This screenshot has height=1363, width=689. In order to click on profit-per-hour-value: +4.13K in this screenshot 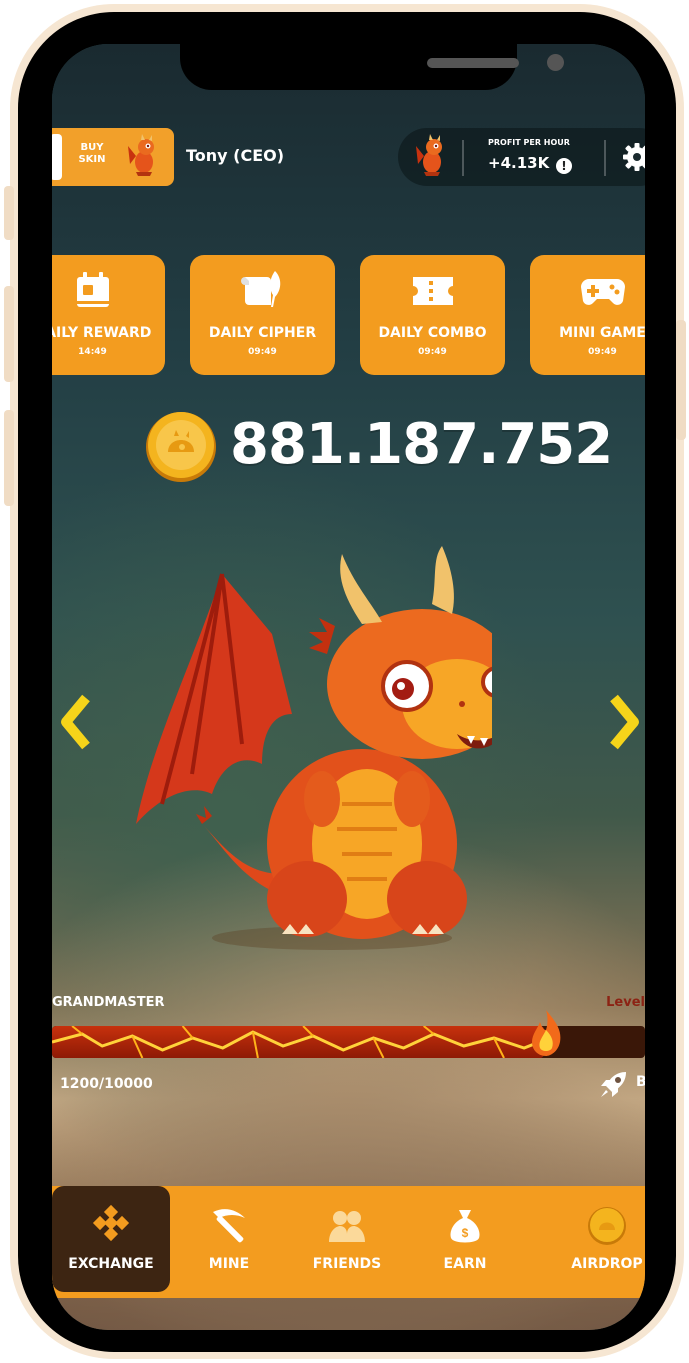, I will do `click(519, 163)`.